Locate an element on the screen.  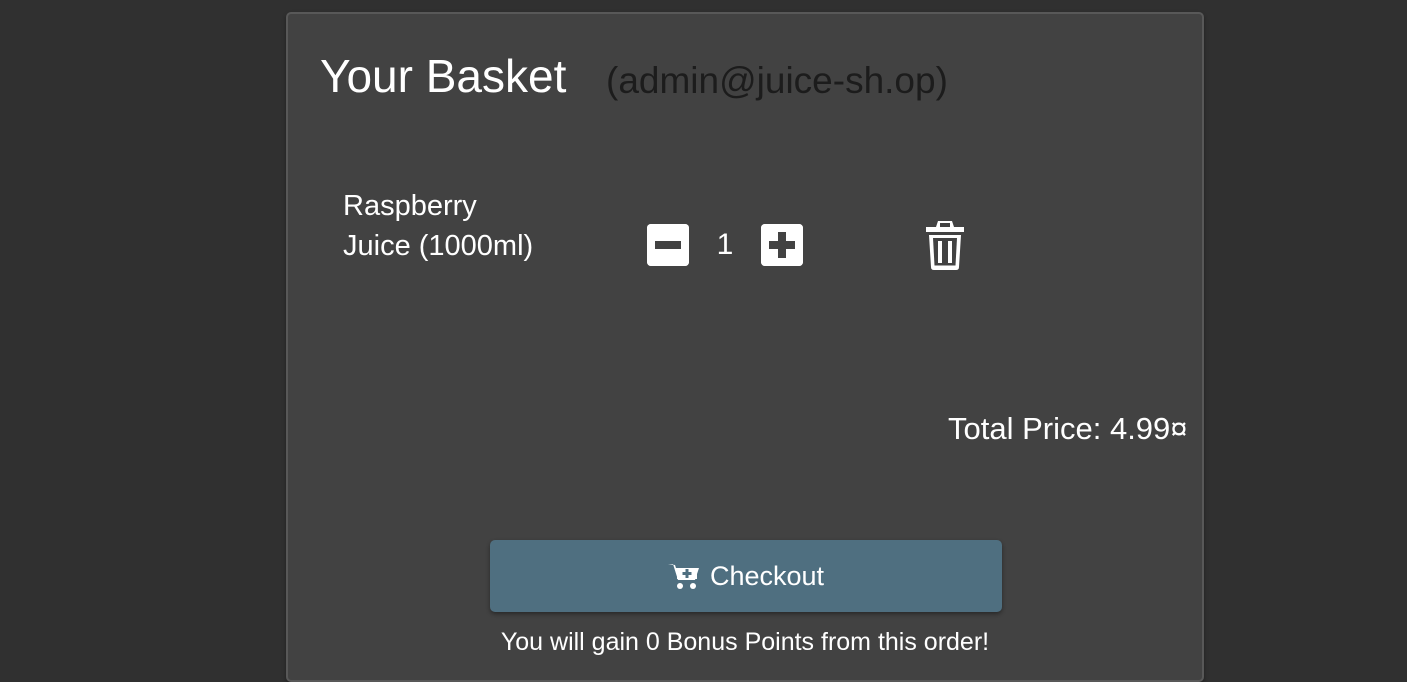
decrease-quantity-button is located at coordinates (668, 245).